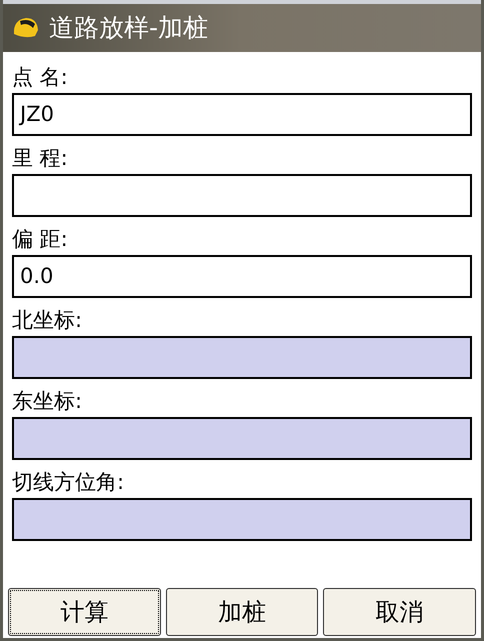 The height and width of the screenshot is (641, 484). What do you see at coordinates (84, 612) in the screenshot?
I see `action-button: 计算` at bounding box center [84, 612].